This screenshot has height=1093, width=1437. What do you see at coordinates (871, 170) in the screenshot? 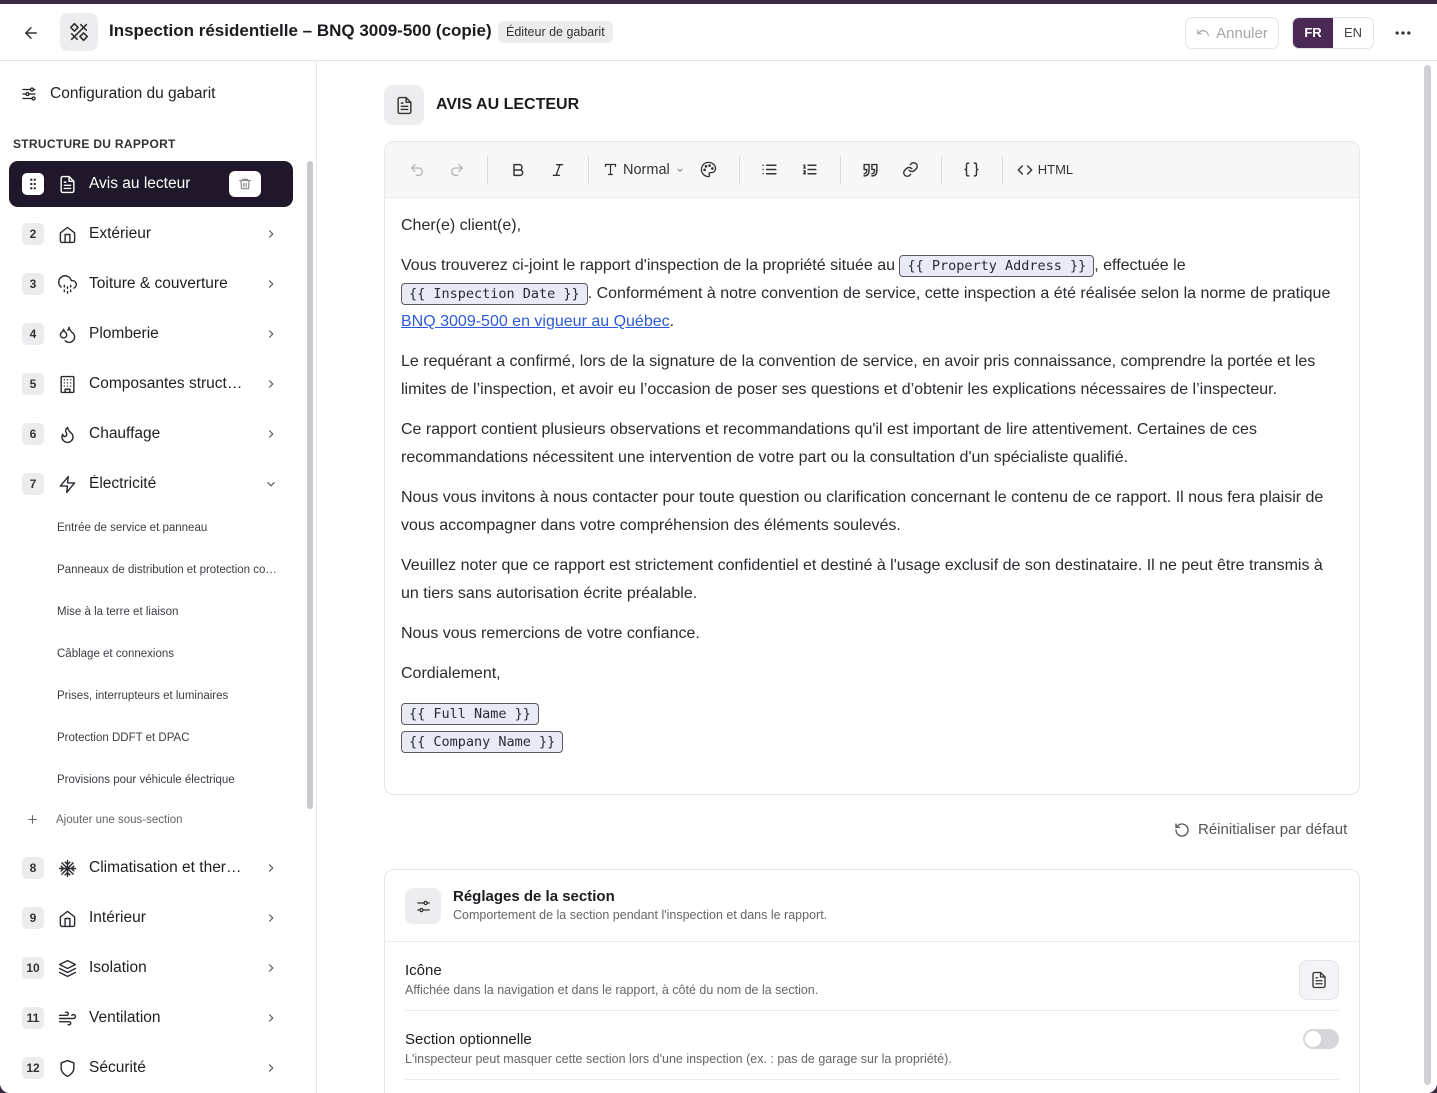
I see `quote-icon` at bounding box center [871, 170].